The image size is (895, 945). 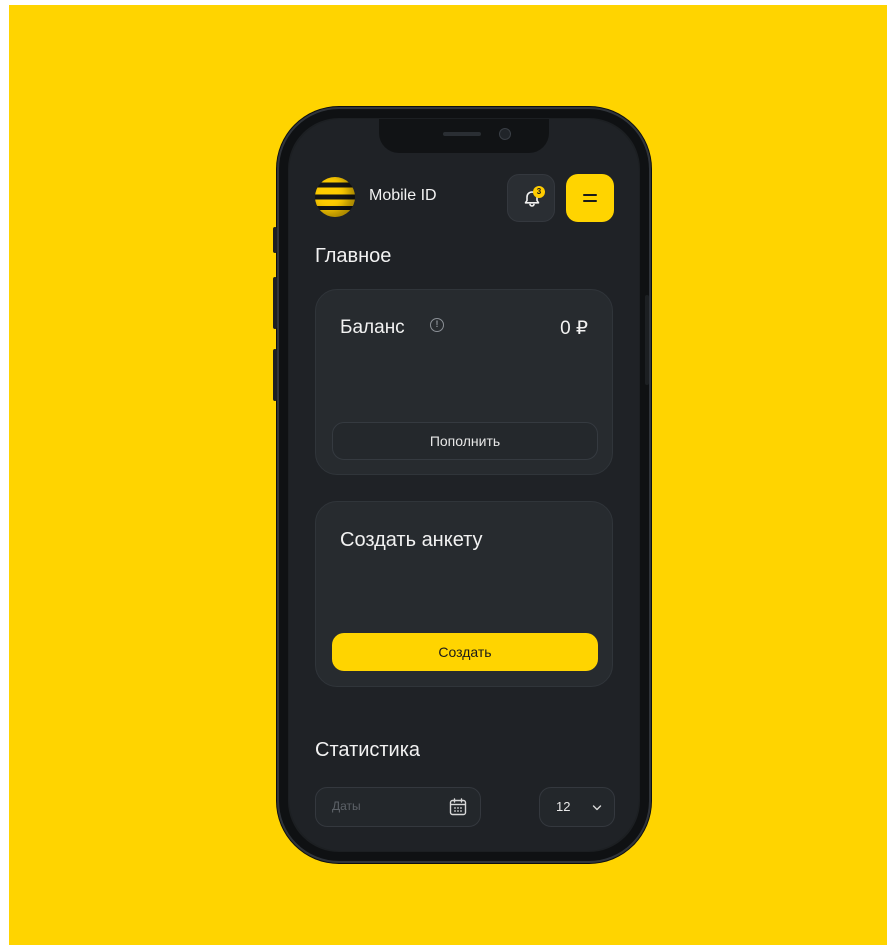 I want to click on phone-notch, so click(x=464, y=136).